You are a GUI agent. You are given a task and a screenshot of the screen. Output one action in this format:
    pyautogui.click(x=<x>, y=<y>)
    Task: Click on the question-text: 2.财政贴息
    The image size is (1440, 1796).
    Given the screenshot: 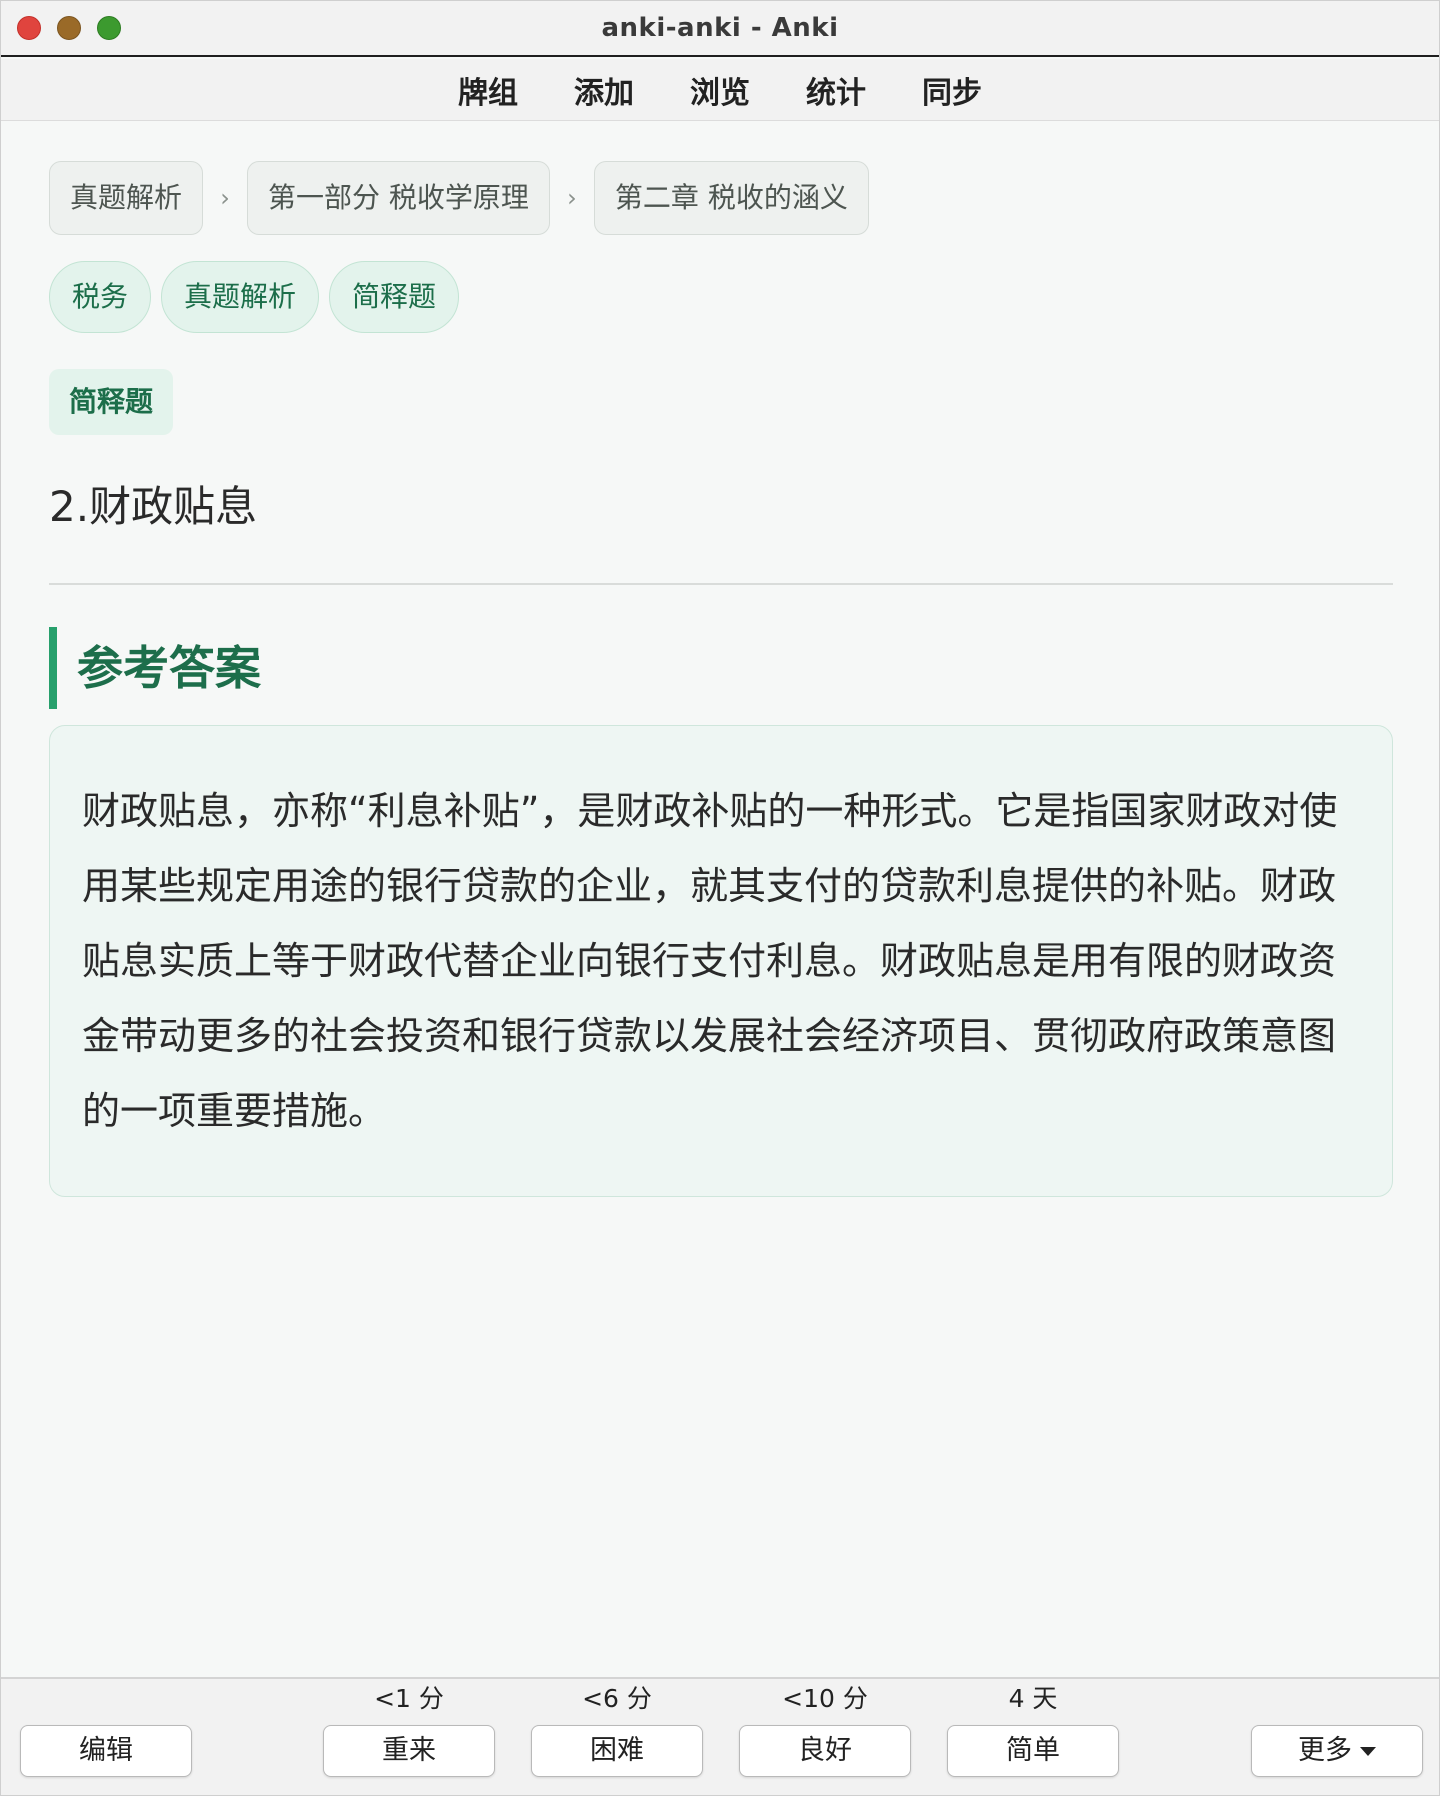 What is the action you would take?
    pyautogui.click(x=153, y=506)
    